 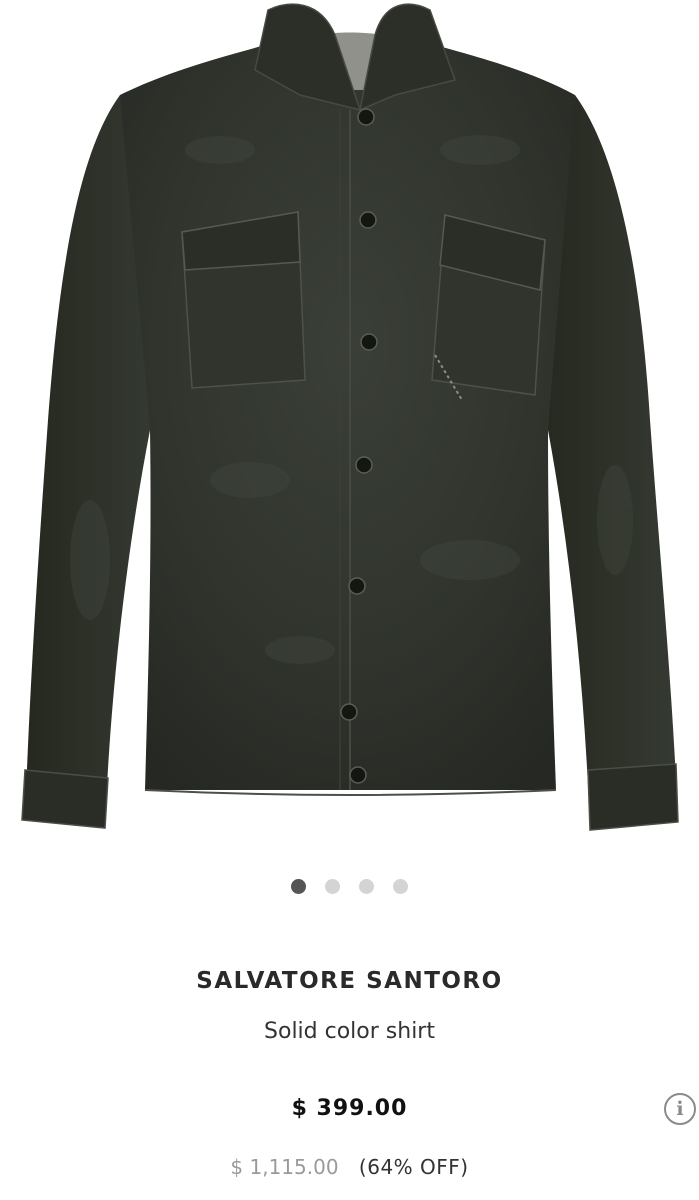 I want to click on product-name: Solid color shirt, so click(x=349, y=1031).